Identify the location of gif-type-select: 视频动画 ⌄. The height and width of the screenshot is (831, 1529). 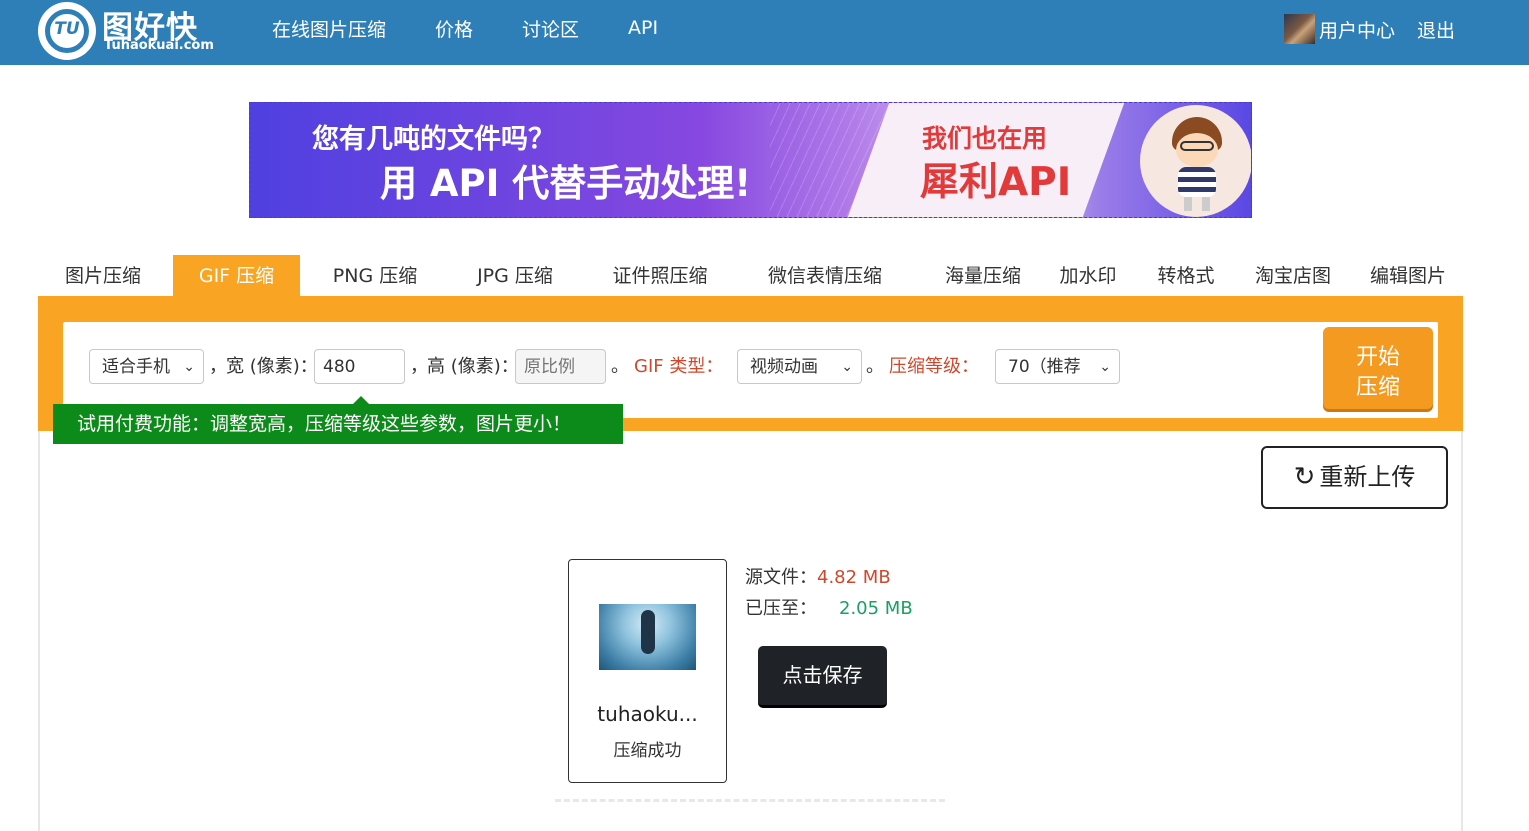
(799, 366).